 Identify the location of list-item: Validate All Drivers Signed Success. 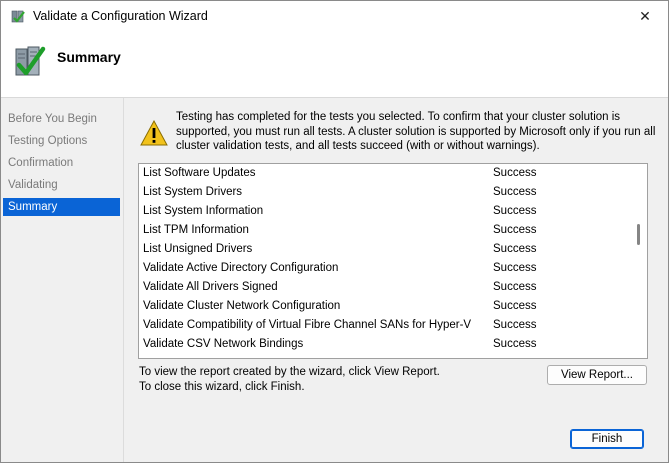
(384, 287).